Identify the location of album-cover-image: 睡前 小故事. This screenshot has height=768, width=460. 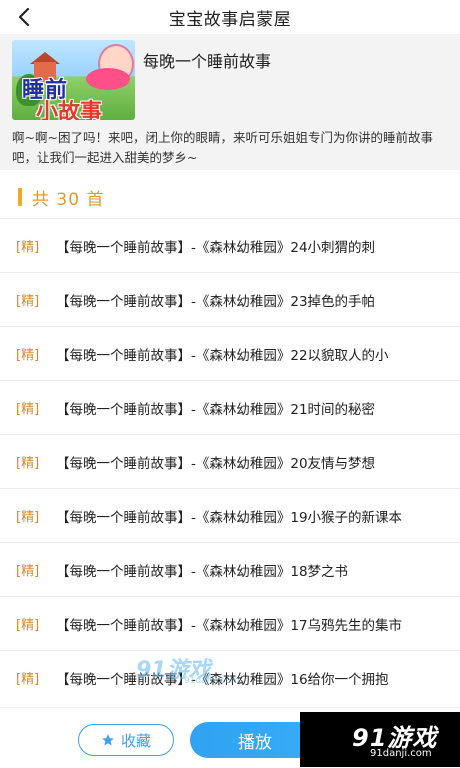
(73, 80).